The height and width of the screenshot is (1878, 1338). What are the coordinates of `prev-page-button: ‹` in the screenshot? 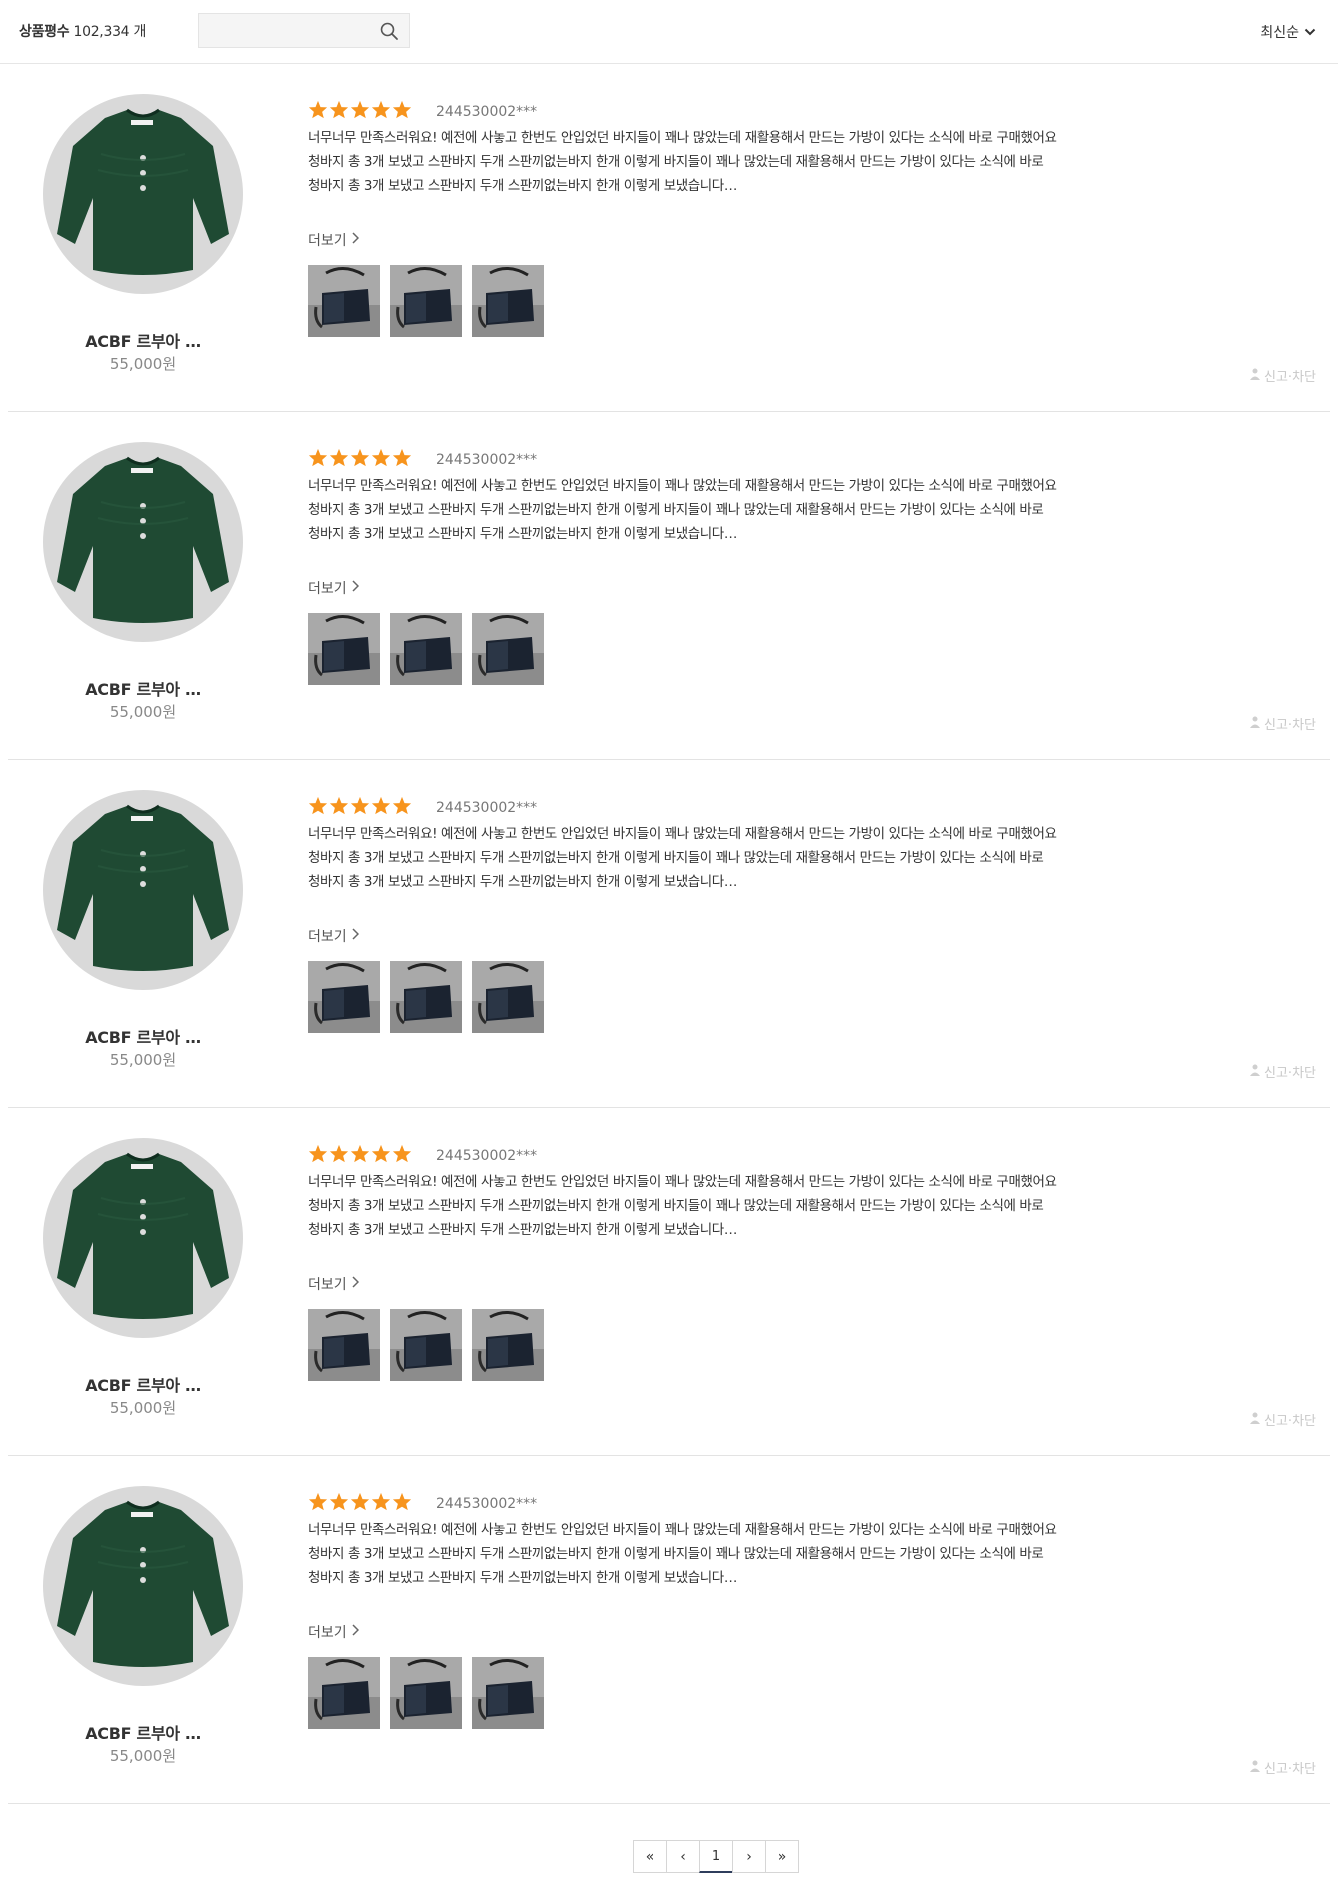 It's located at (683, 1856).